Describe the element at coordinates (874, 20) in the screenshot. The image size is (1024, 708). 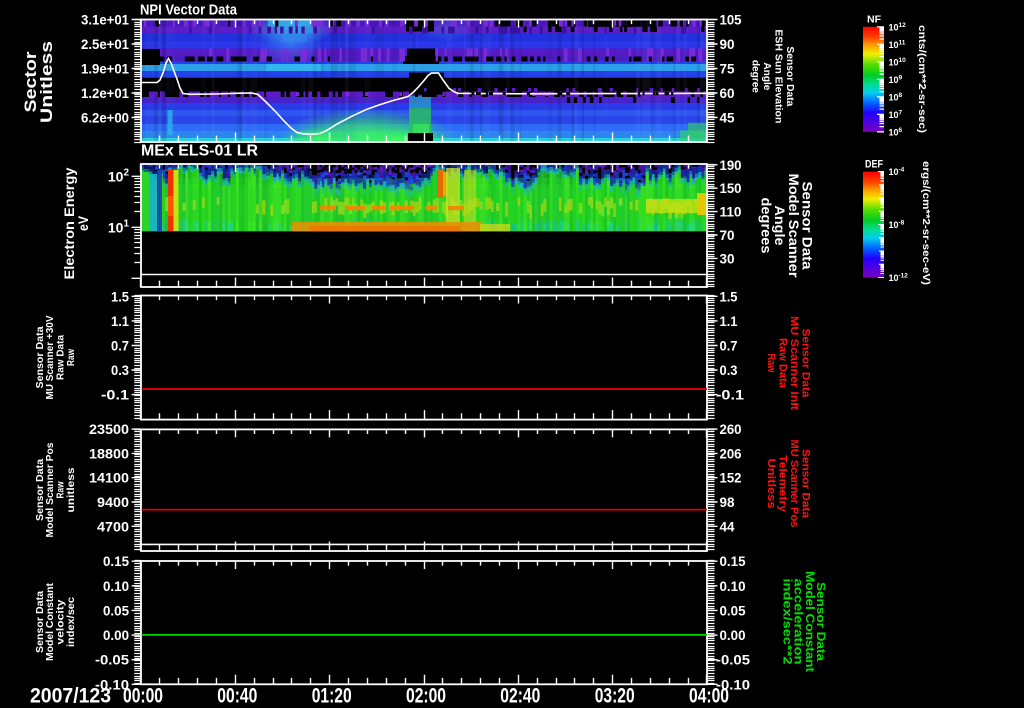
I see `svg-text: NF` at that location.